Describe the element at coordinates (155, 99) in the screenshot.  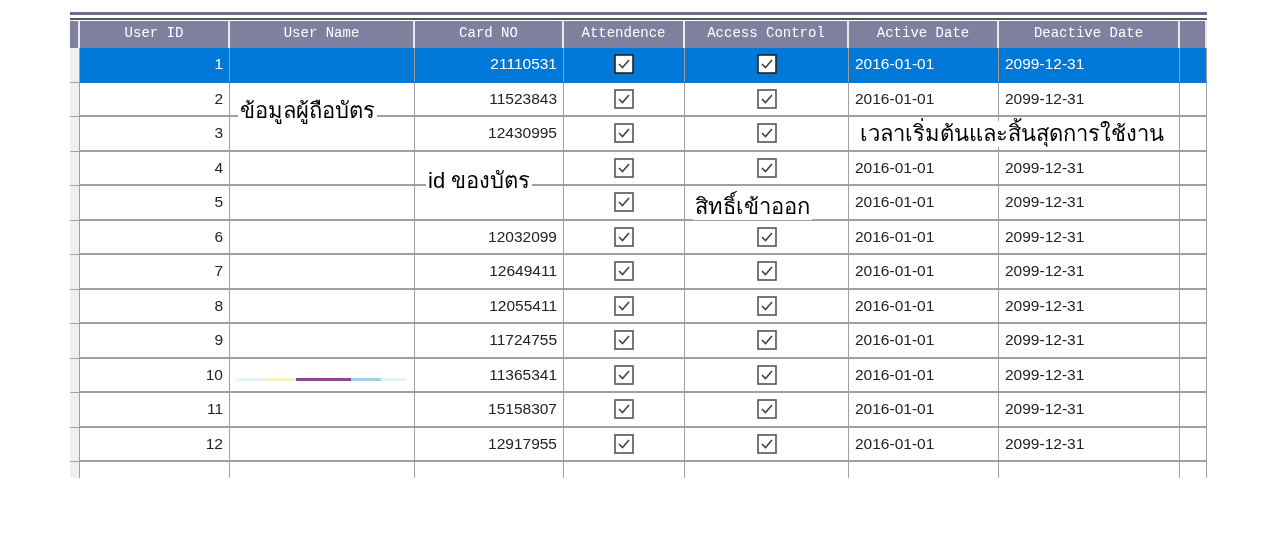
I see `table-cell: 2` at that location.